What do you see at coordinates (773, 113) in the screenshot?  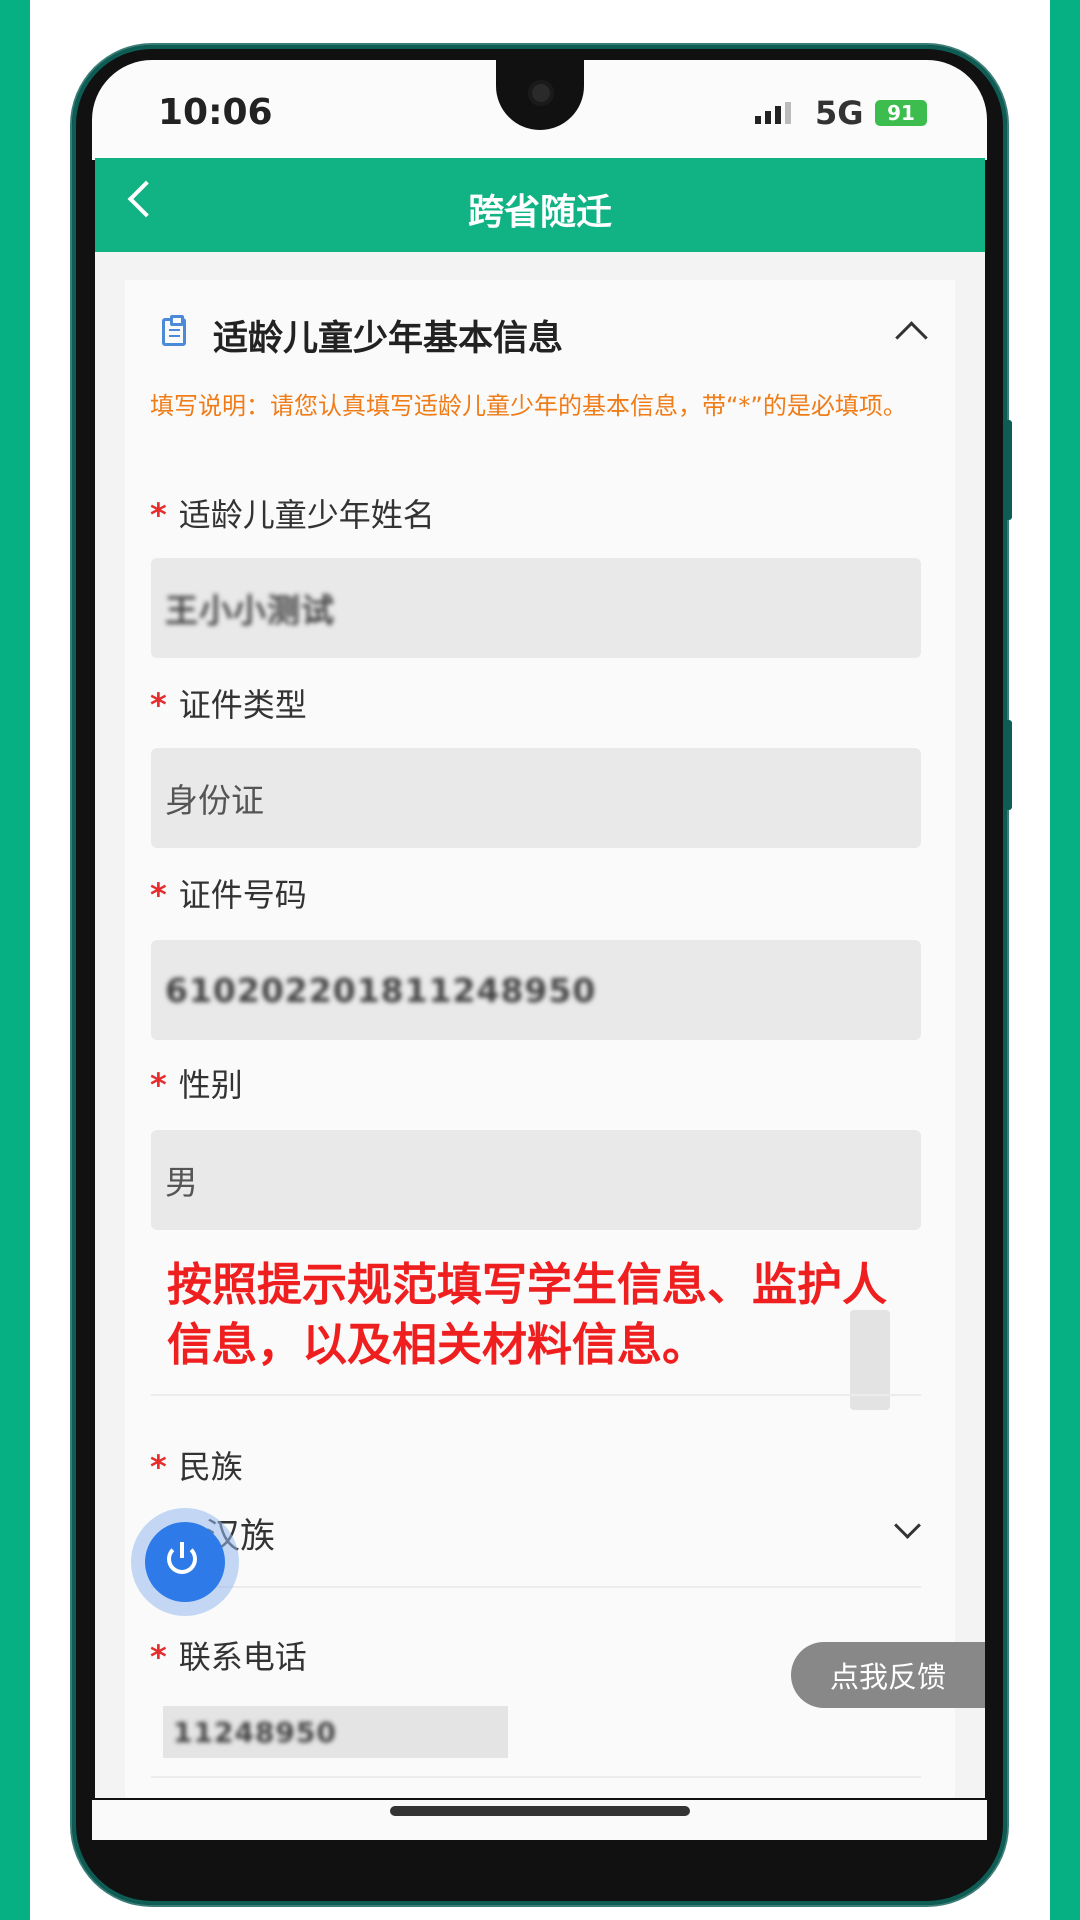 I see `signal-icon` at bounding box center [773, 113].